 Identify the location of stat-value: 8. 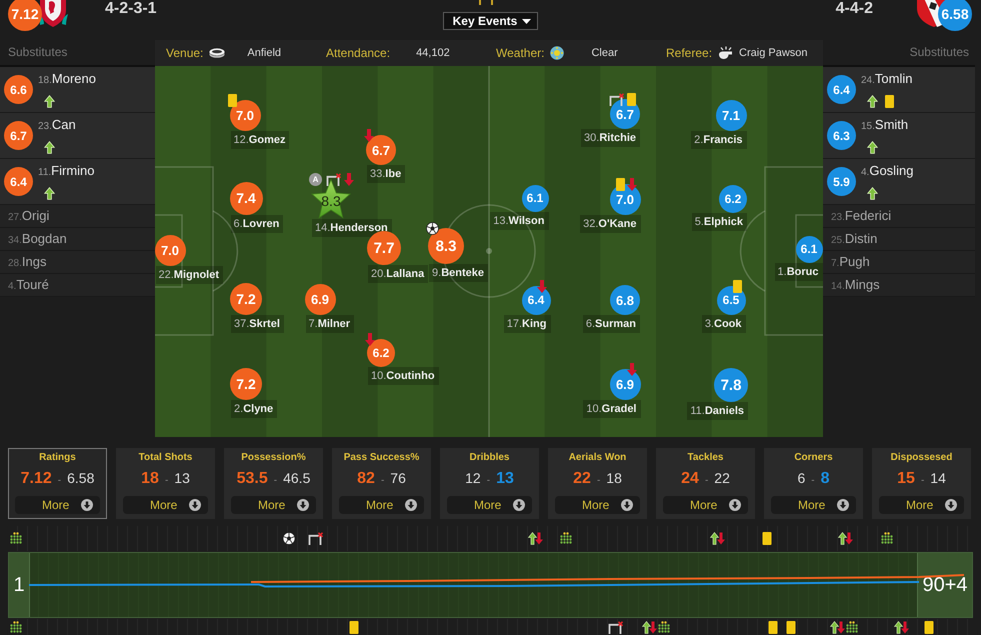
(825, 479).